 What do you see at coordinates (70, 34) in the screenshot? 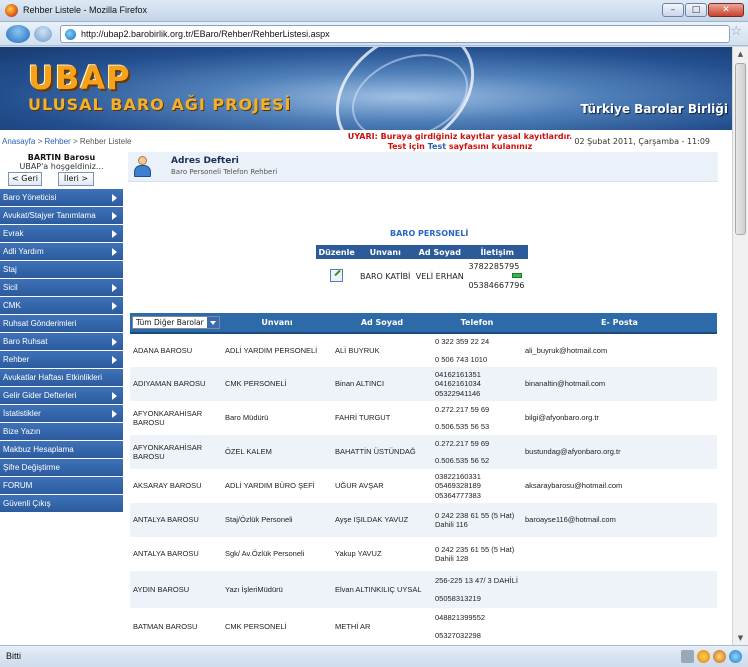
I see `site-globe-icon` at bounding box center [70, 34].